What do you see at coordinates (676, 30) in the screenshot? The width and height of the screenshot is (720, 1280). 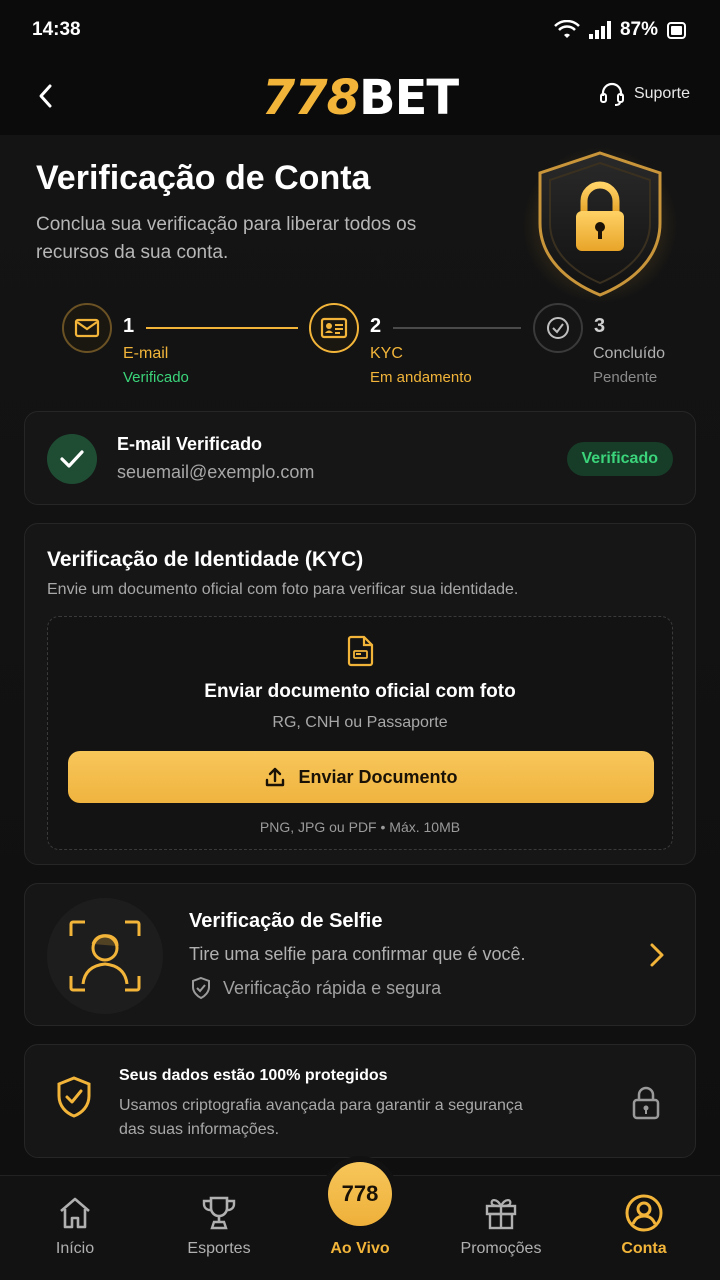 I see `battery-icon` at bounding box center [676, 30].